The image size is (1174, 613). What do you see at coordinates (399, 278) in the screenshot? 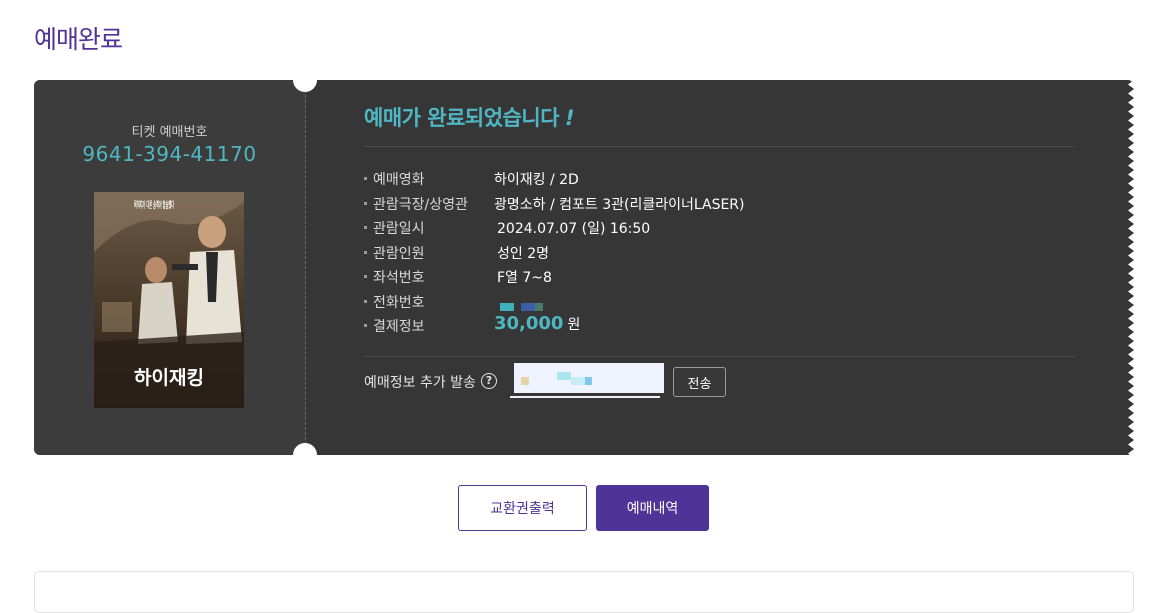
I see `info-label: 좌석번호` at bounding box center [399, 278].